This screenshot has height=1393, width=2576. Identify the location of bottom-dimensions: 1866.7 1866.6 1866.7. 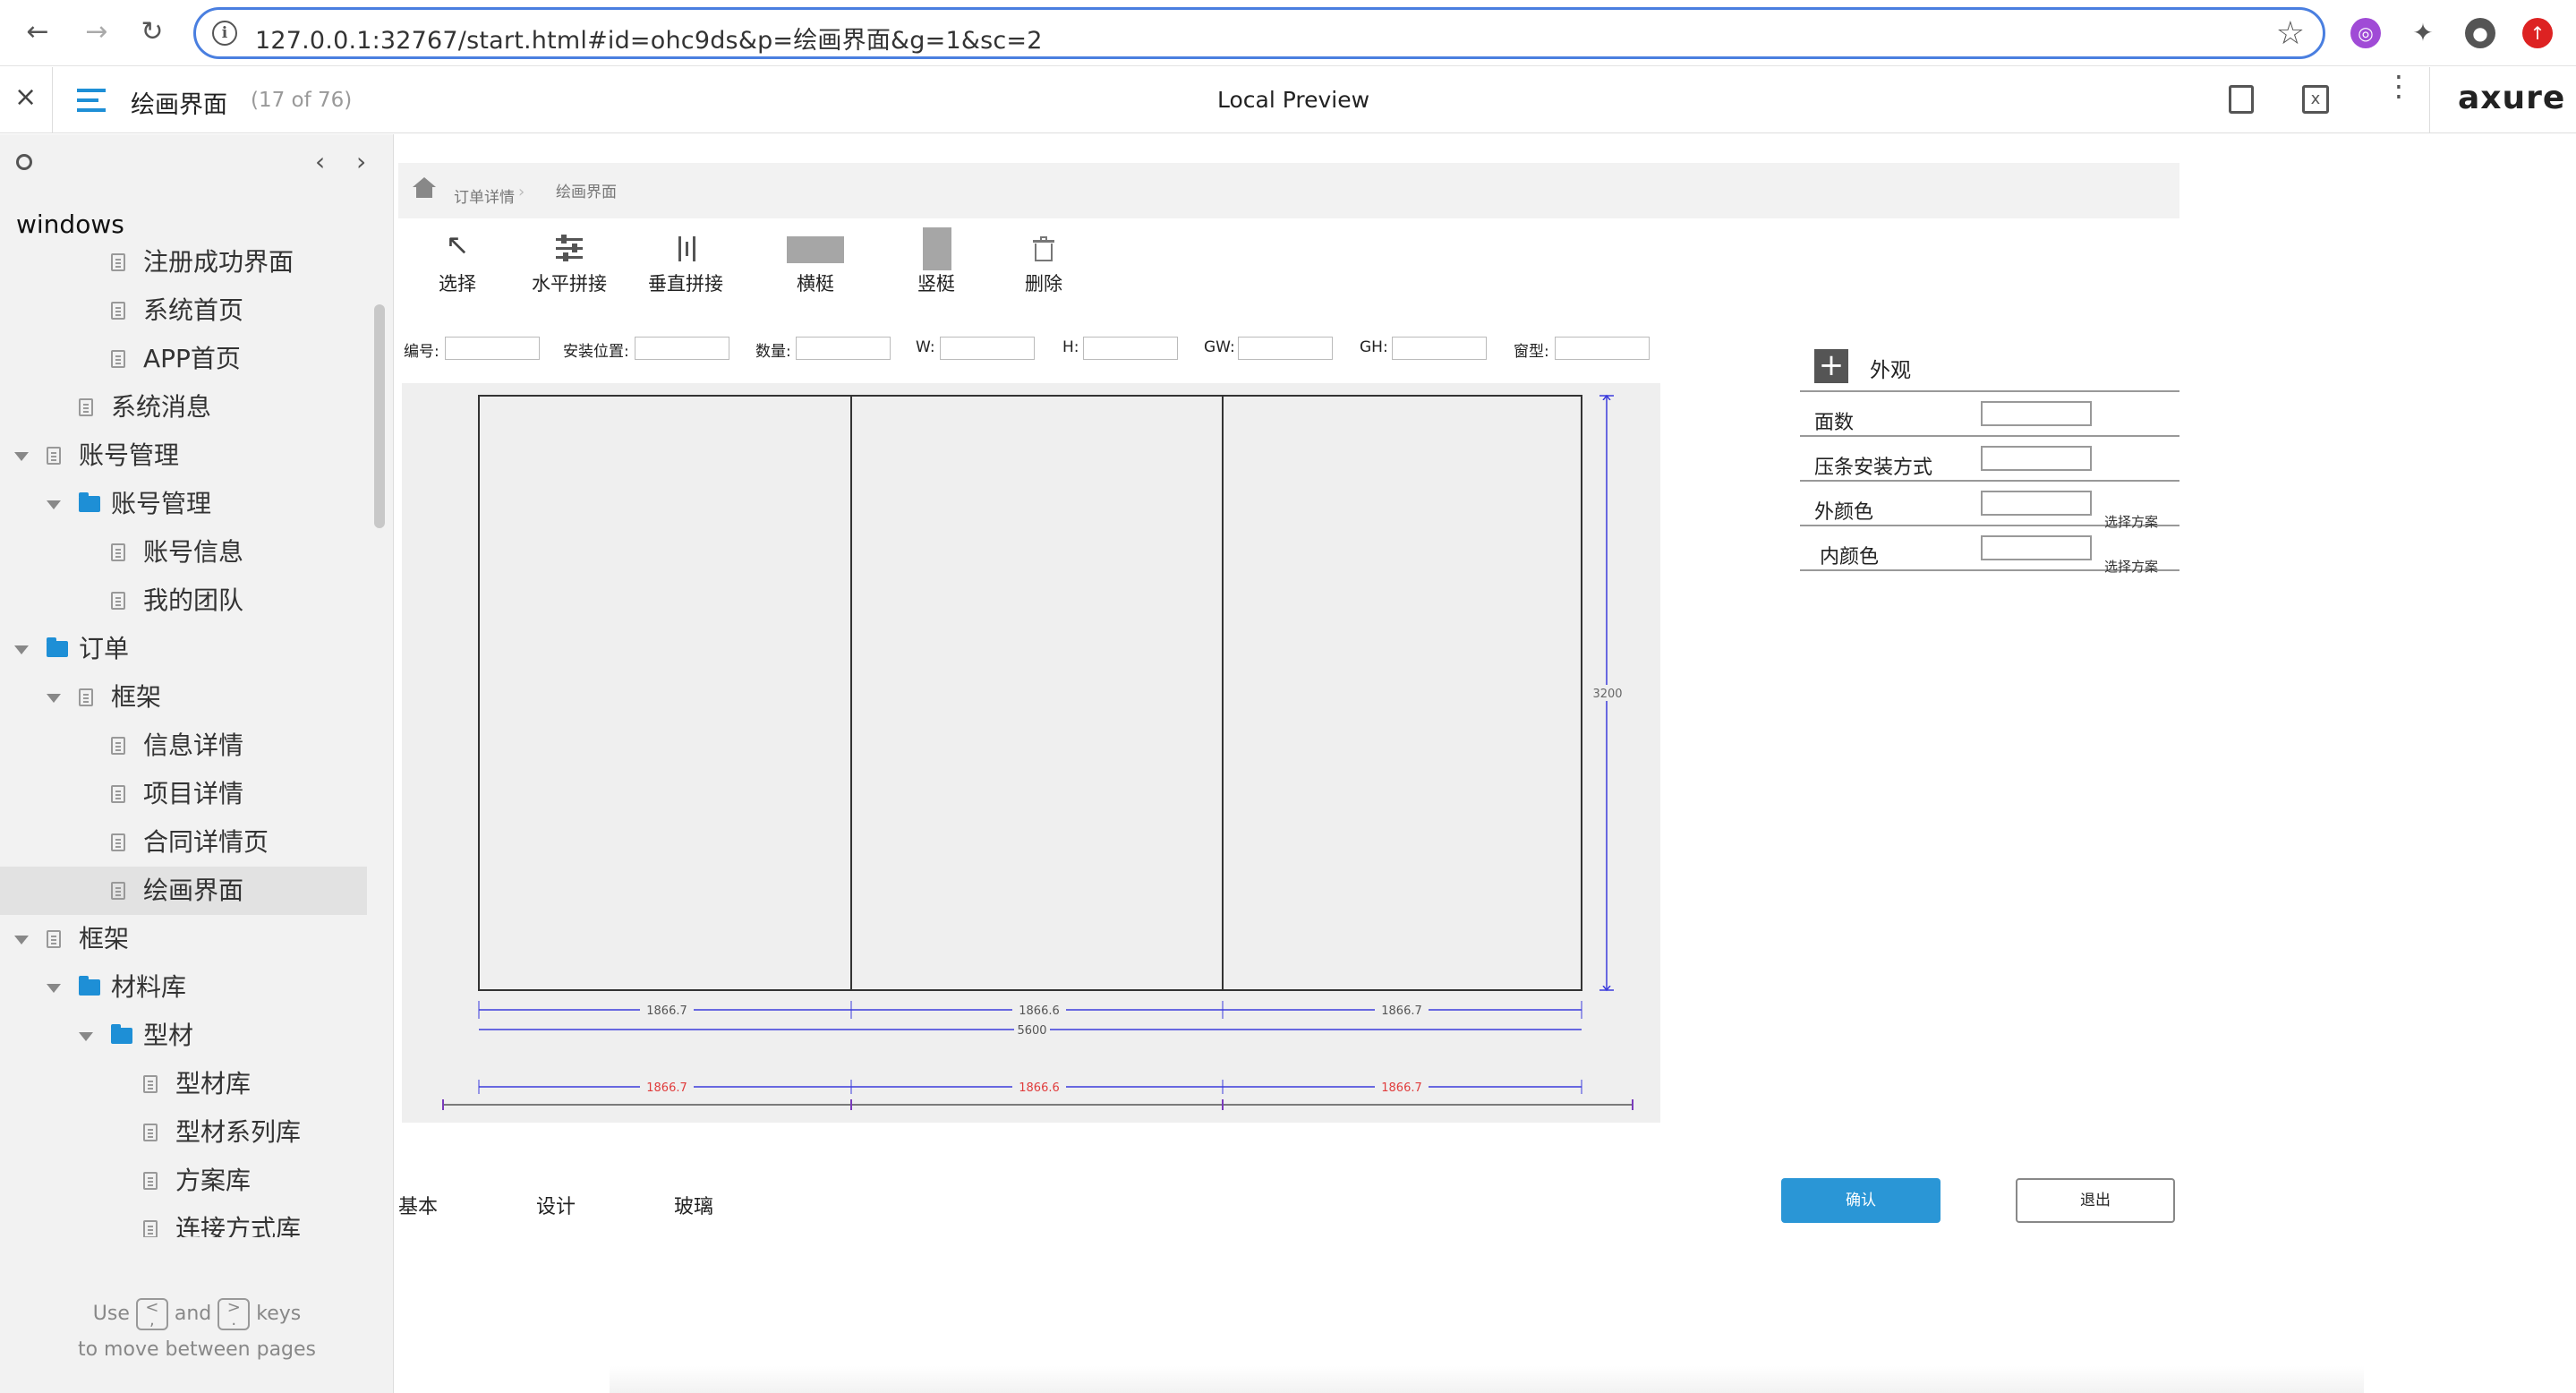
(1037, 1095).